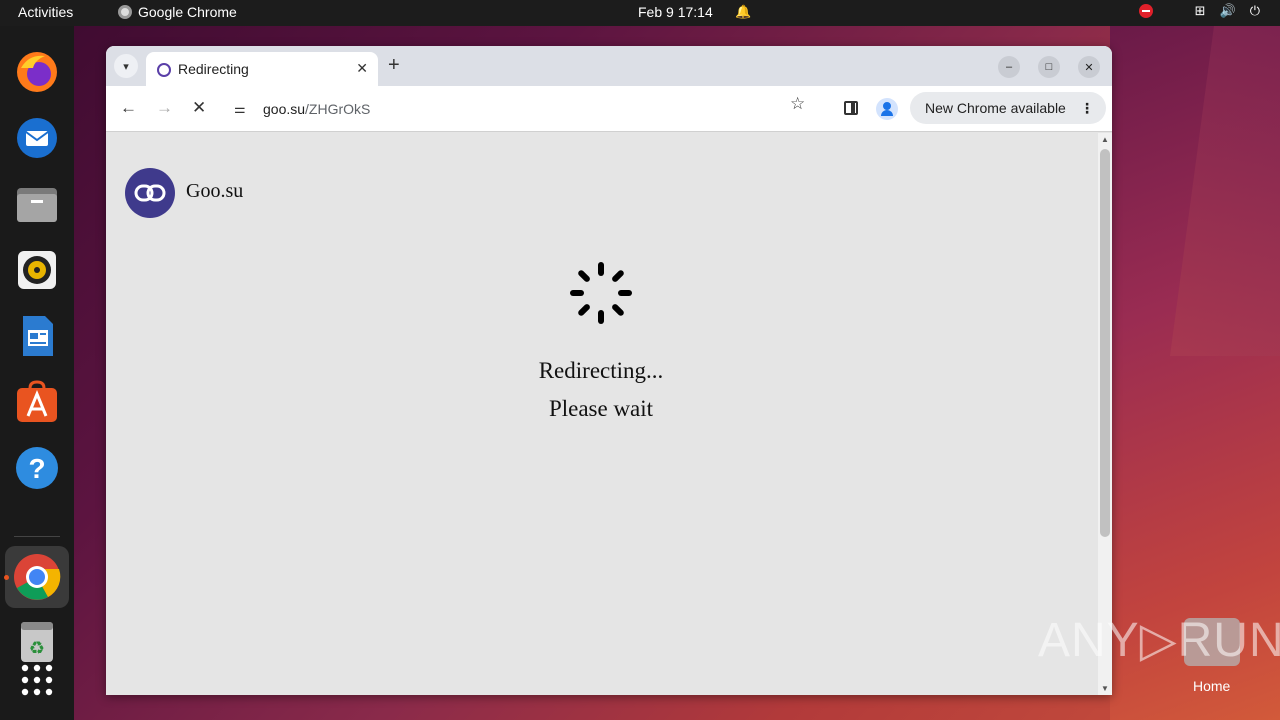 This screenshot has height=720, width=1280. What do you see at coordinates (37, 204) in the screenshot?
I see `files-icon` at bounding box center [37, 204].